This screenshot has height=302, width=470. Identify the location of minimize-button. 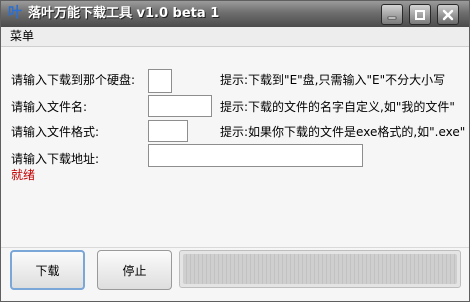
(392, 14).